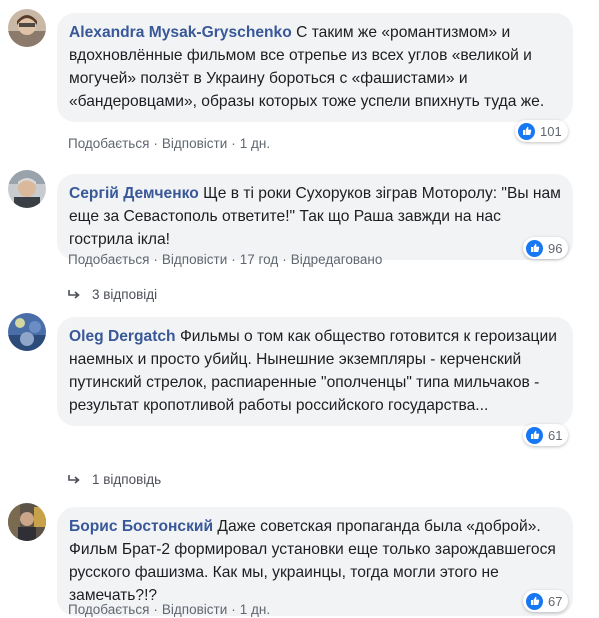  I want to click on reaction-count: 67, so click(546, 601).